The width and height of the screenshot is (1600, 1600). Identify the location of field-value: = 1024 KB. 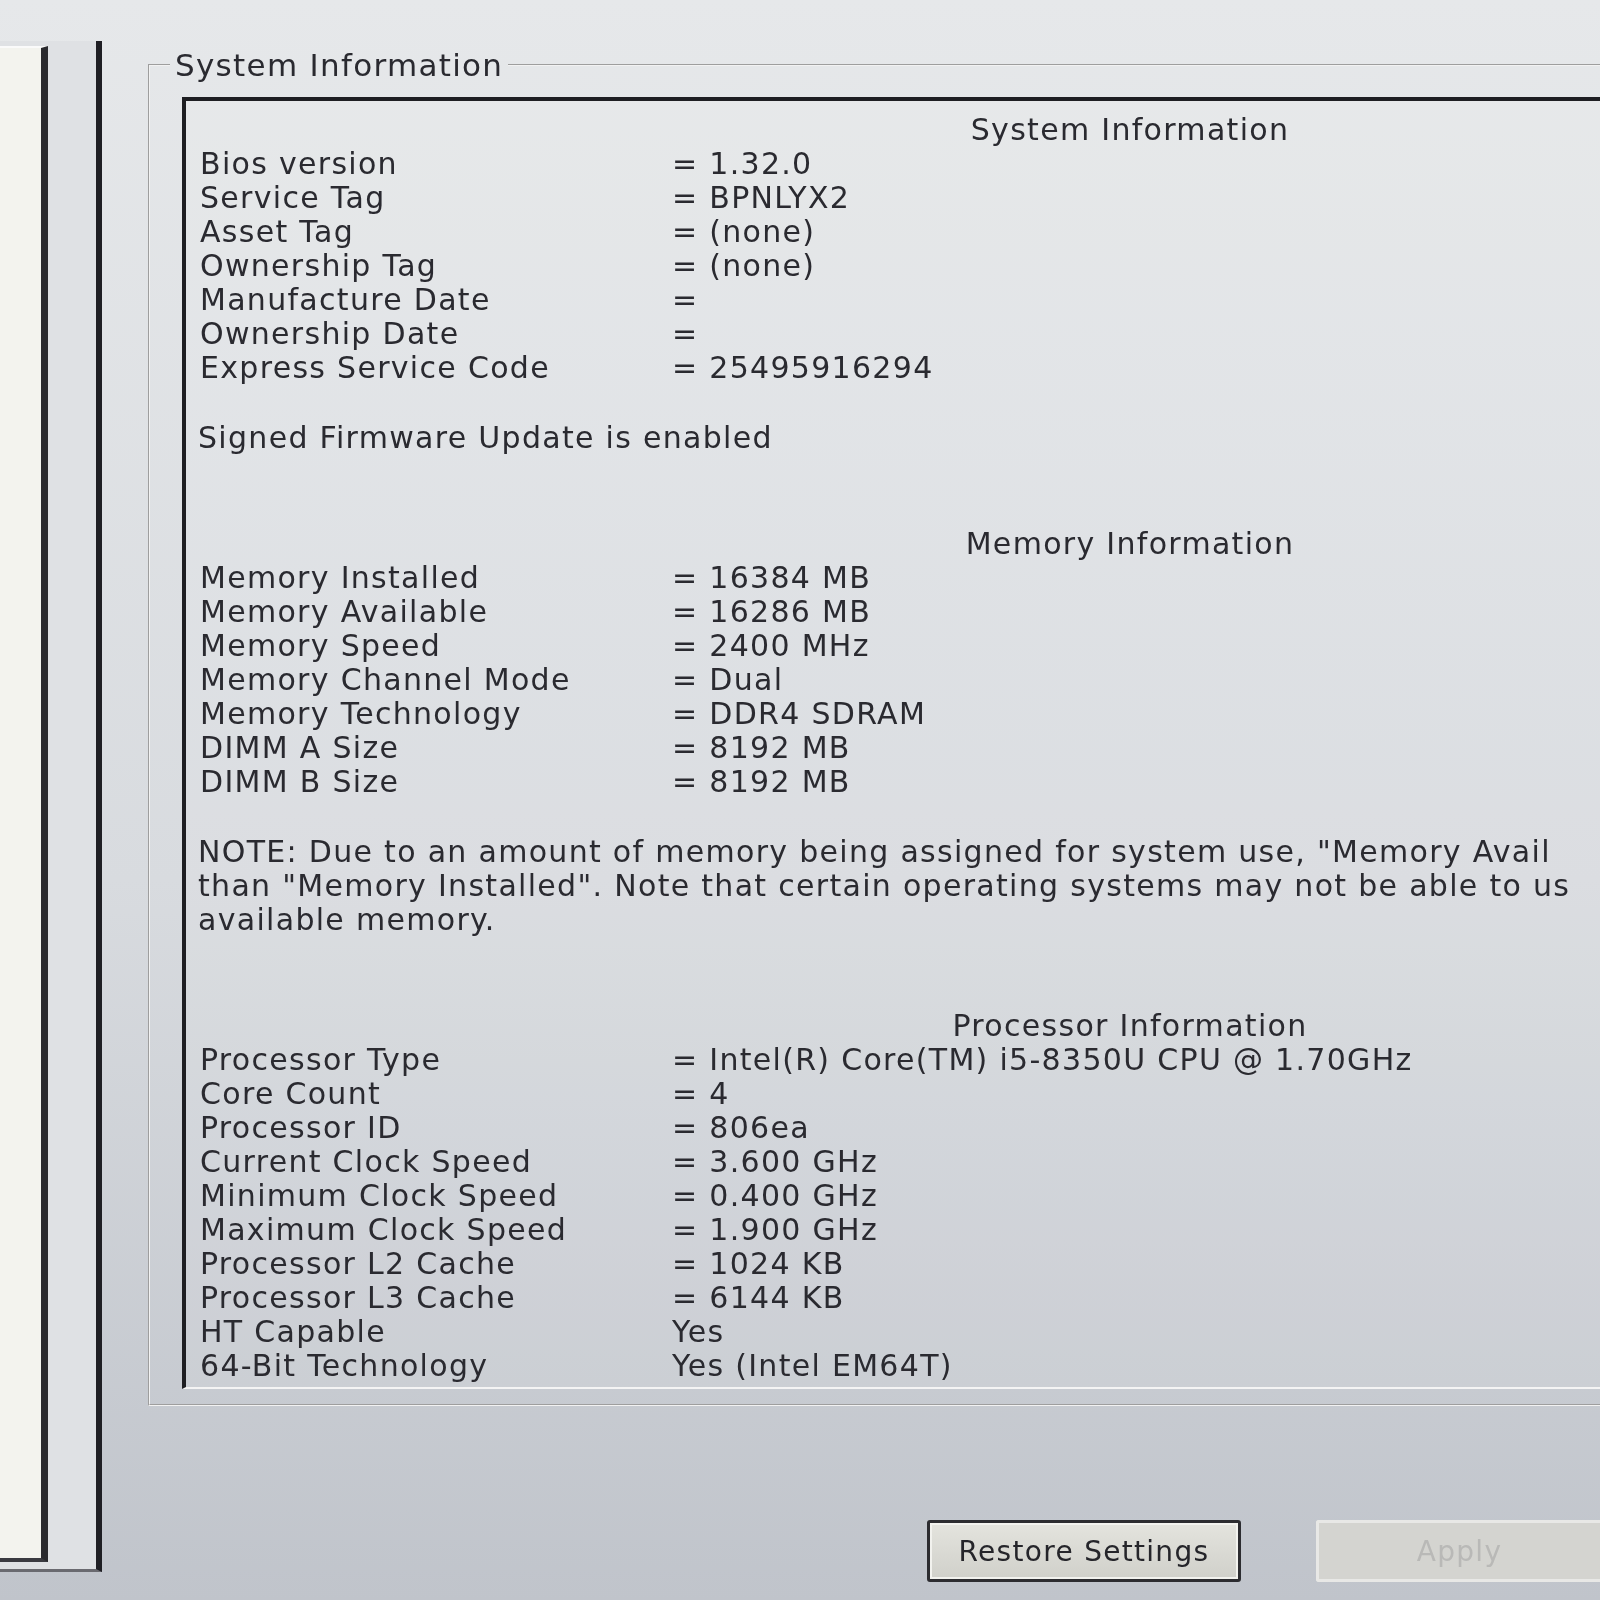
(758, 1264).